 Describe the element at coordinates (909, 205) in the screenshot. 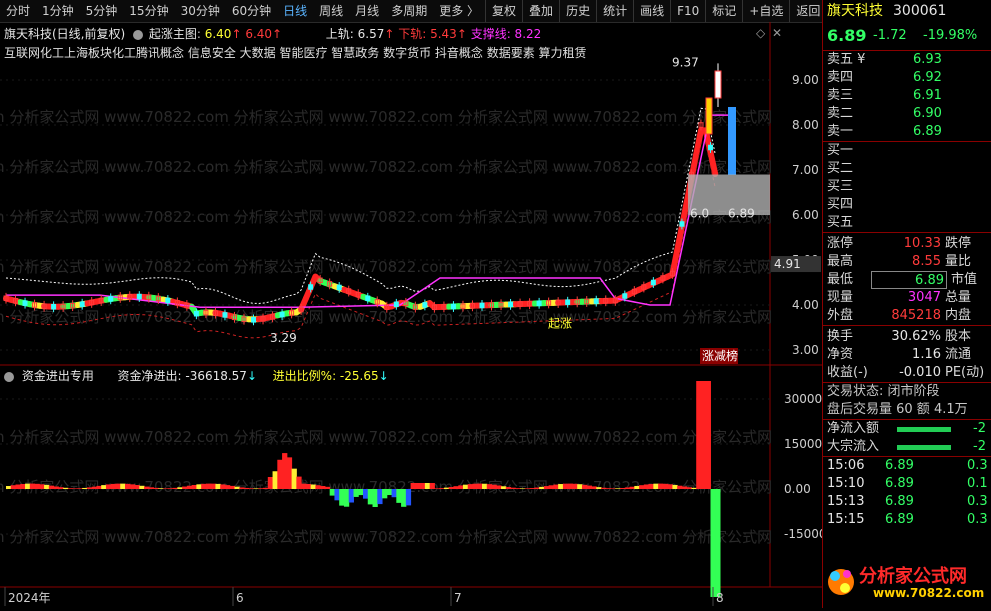

I see `bid-row: 买四` at that location.